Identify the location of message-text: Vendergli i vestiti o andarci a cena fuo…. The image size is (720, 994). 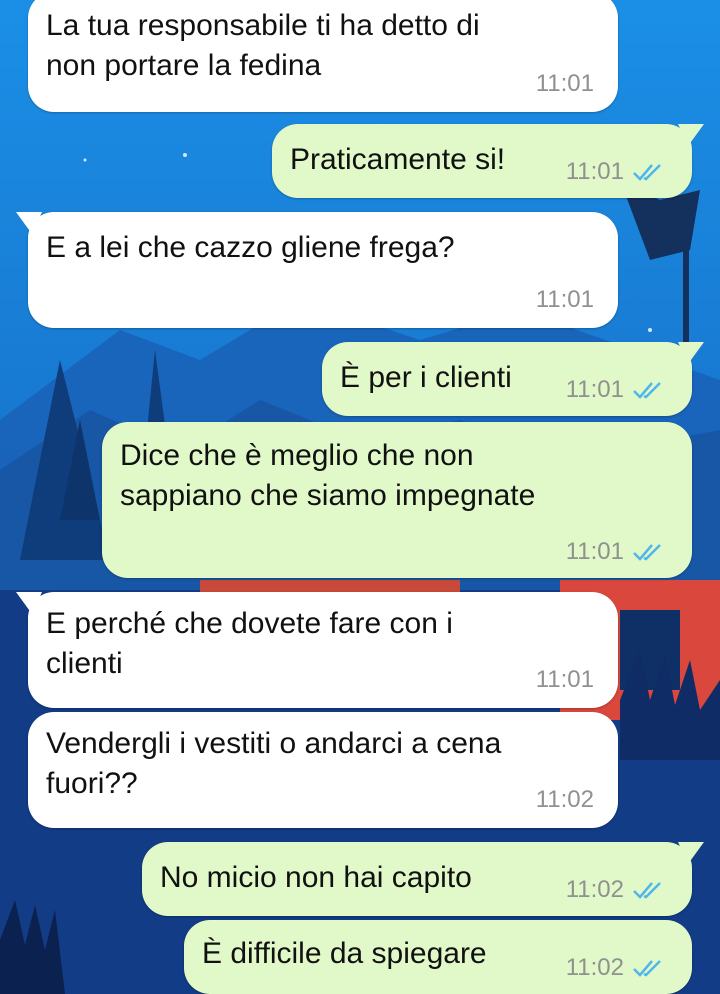
(274, 763).